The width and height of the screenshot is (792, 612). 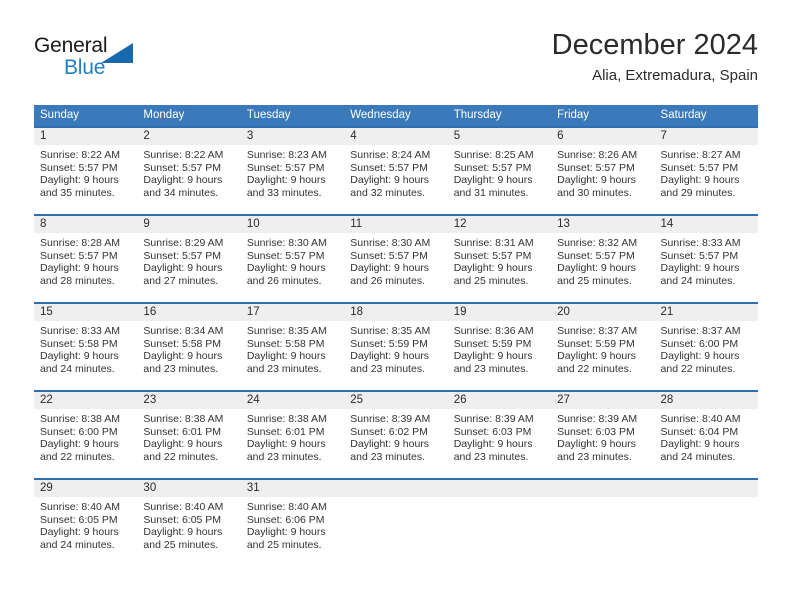 I want to click on sunrise-text: Sunrise: 8:39 AM, so click(x=493, y=419).